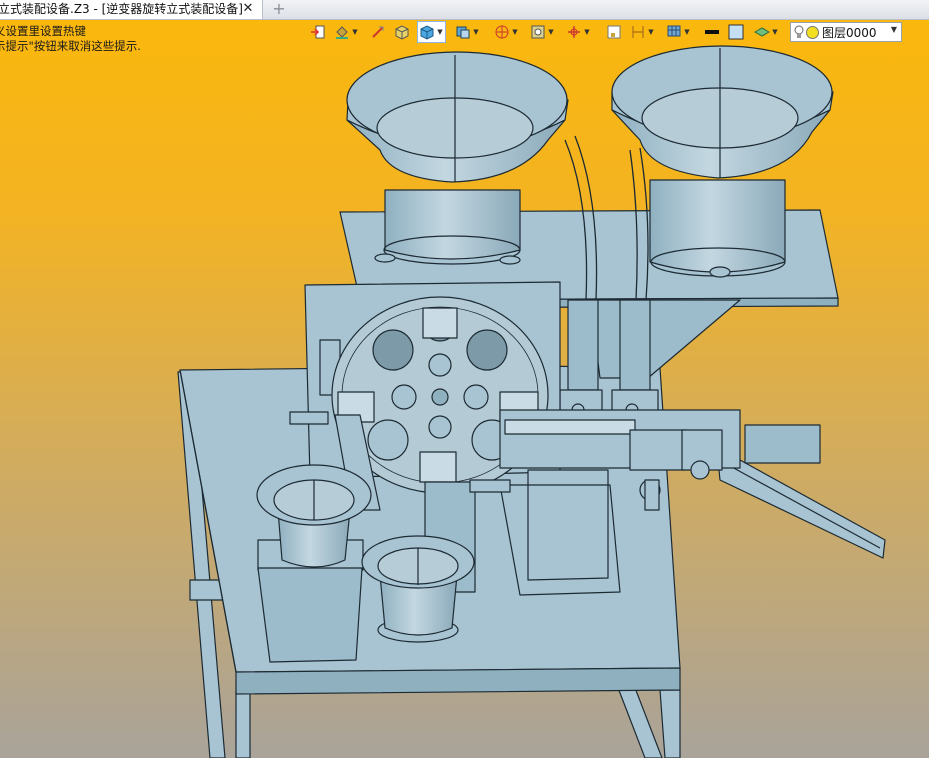 The height and width of the screenshot is (758, 929). I want to click on import-icon, so click(318, 32).